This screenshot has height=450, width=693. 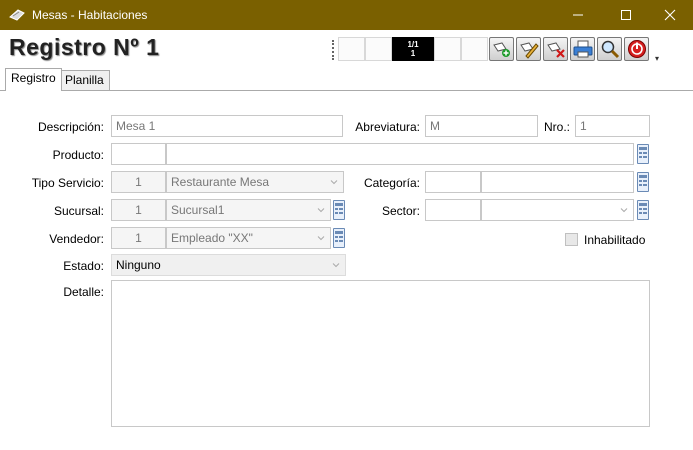 I want to click on descripcion-label: Descripción:, so click(x=70, y=127).